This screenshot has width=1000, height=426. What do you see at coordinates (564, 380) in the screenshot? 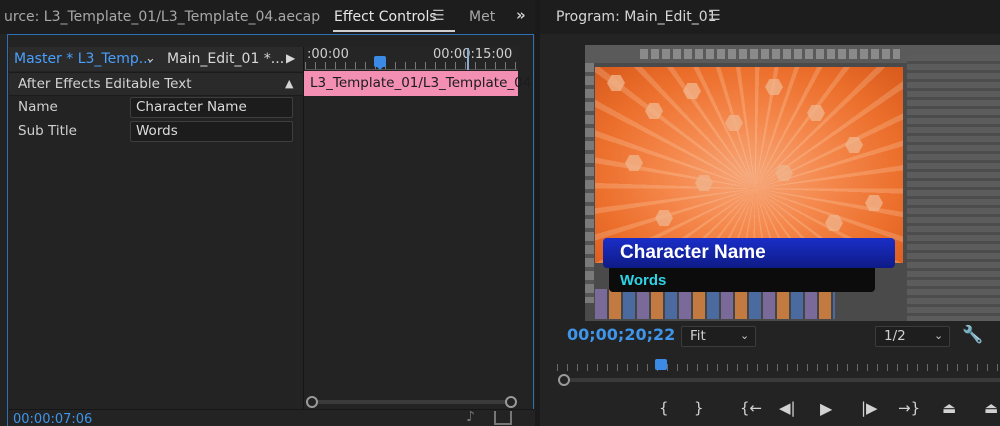
I see `program-scroll-handle` at bounding box center [564, 380].